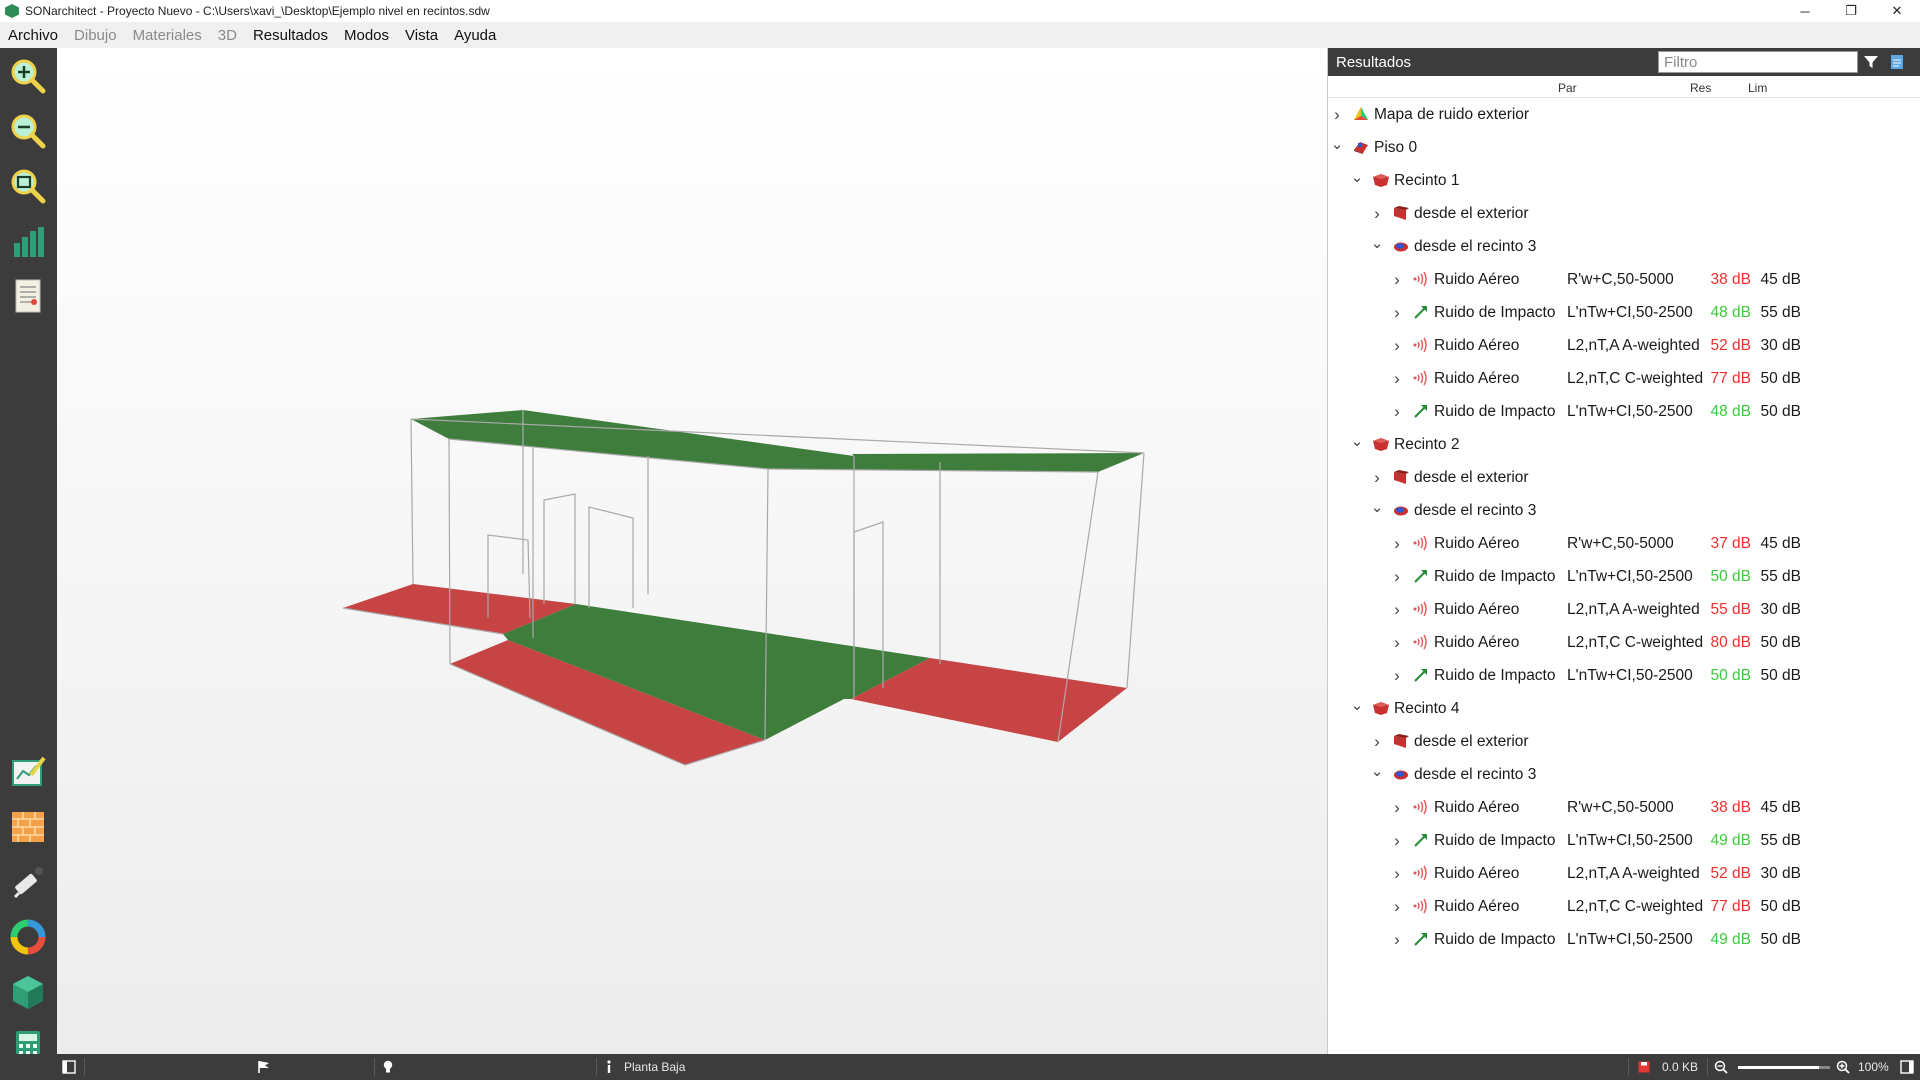 This screenshot has width=1920, height=1080. Describe the element at coordinates (33, 35) in the screenshot. I see `menu-archivo: Archivo` at that location.